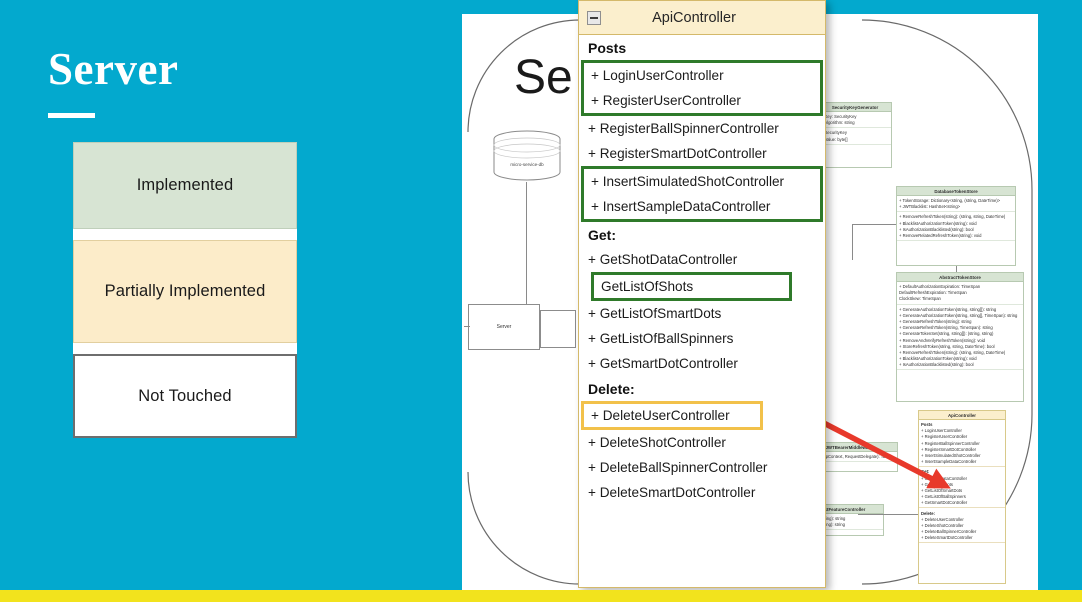  What do you see at coordinates (920, 299) in the screenshot?
I see `uml-attr: ClockSkew: TimeSpan` at bounding box center [920, 299].